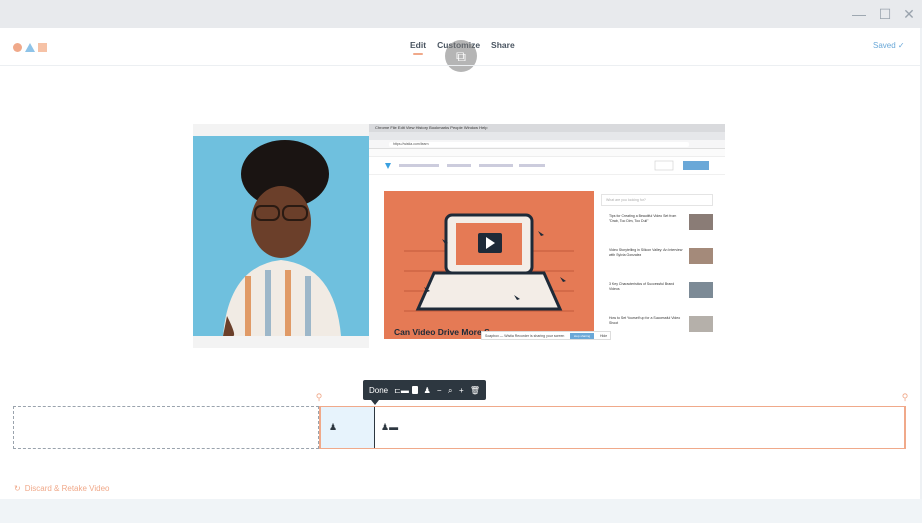 The width and height of the screenshot is (922, 523). Describe the element at coordinates (166, 427) in the screenshot. I see `empty-track-region` at that location.